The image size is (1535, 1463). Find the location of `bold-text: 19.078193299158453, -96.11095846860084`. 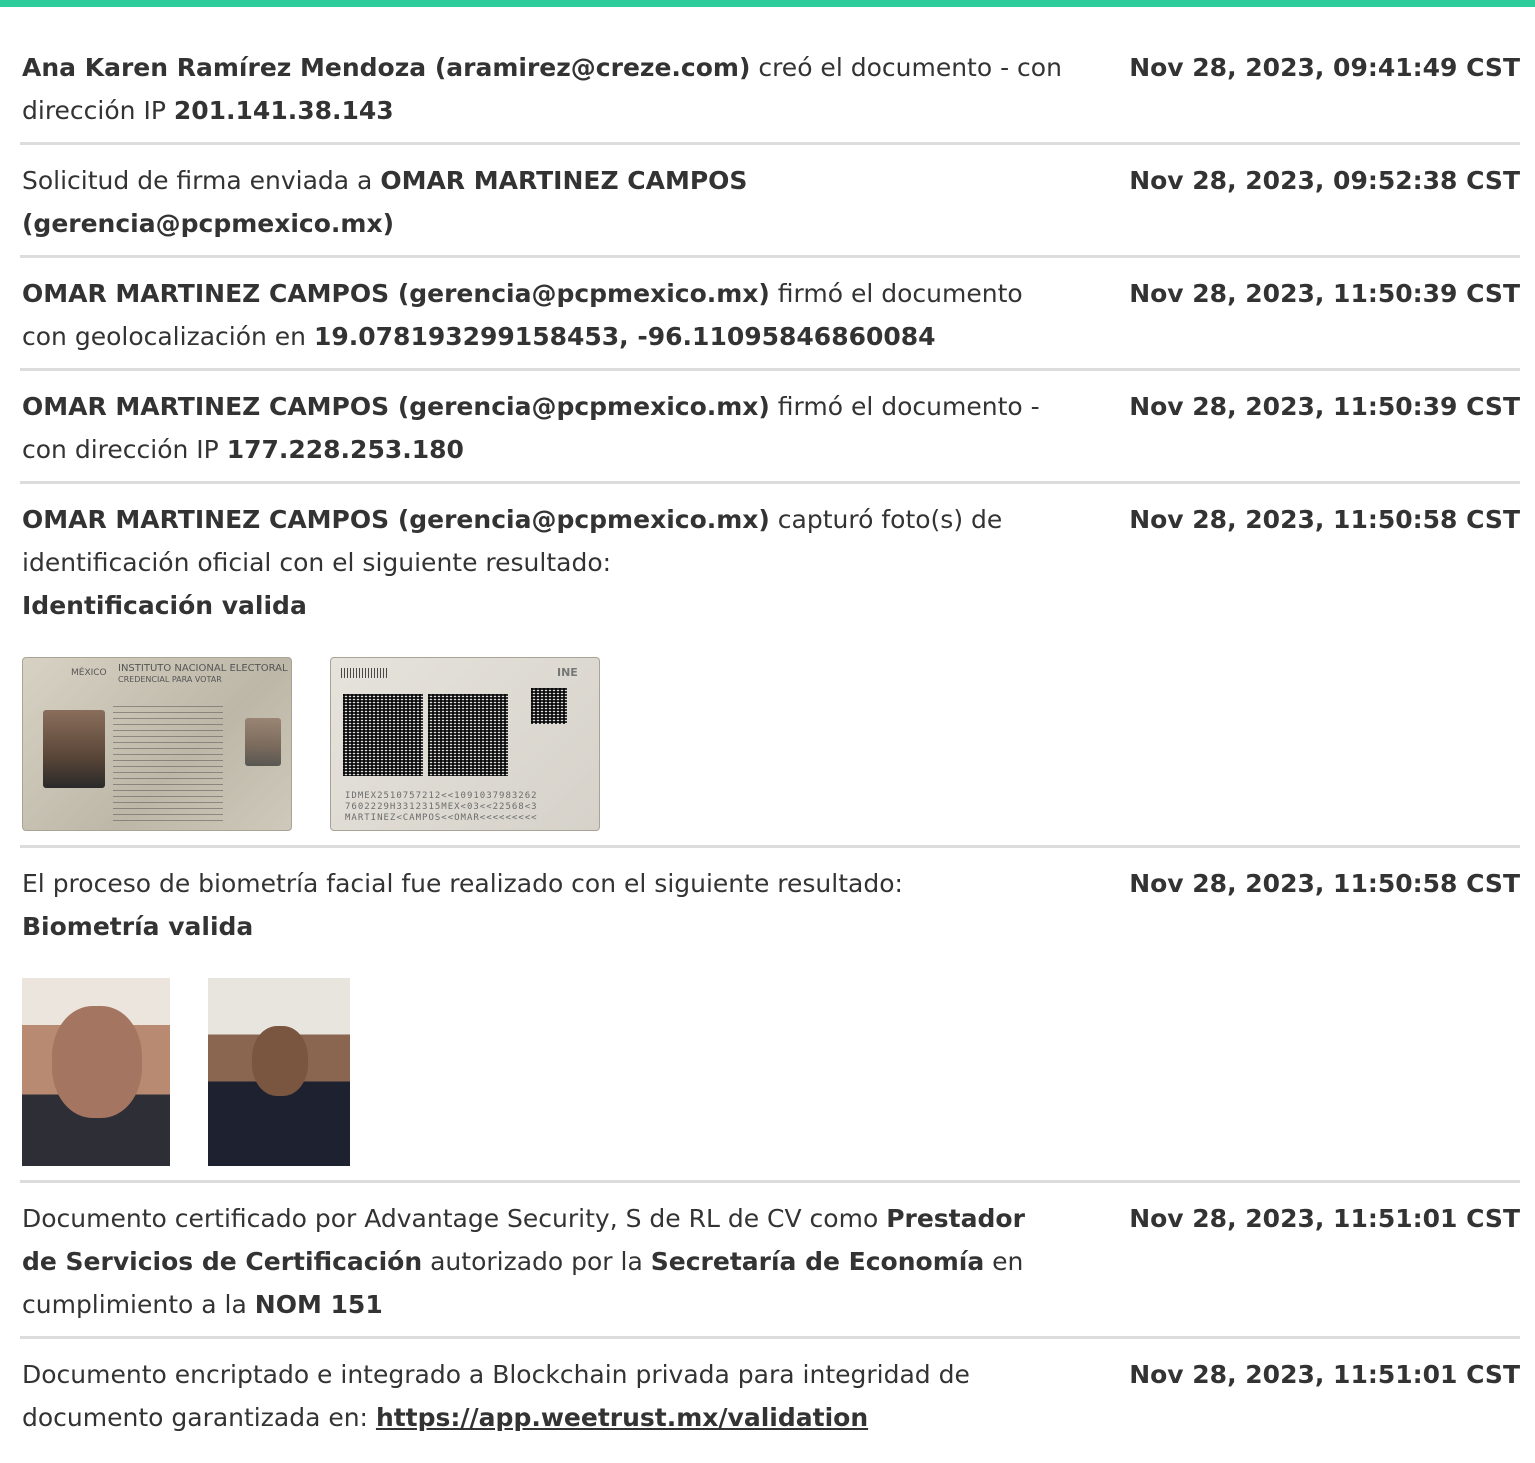

bold-text: 19.078193299158453, -96.11095846860084 is located at coordinates (624, 336).